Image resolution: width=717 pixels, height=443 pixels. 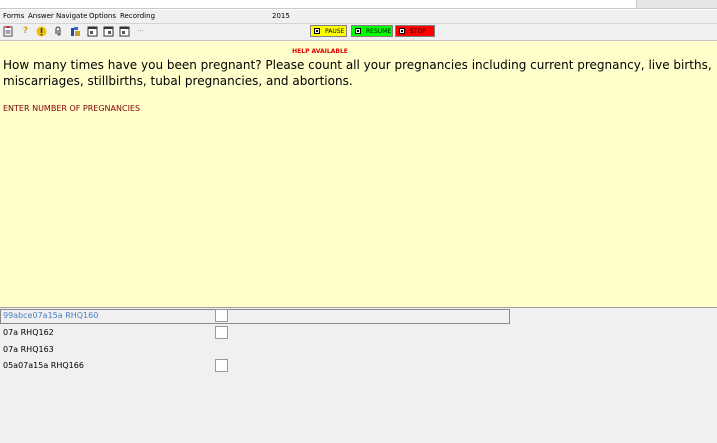 I want to click on answer-field-label: 99abce07a15a RHQ160, so click(x=51, y=315).